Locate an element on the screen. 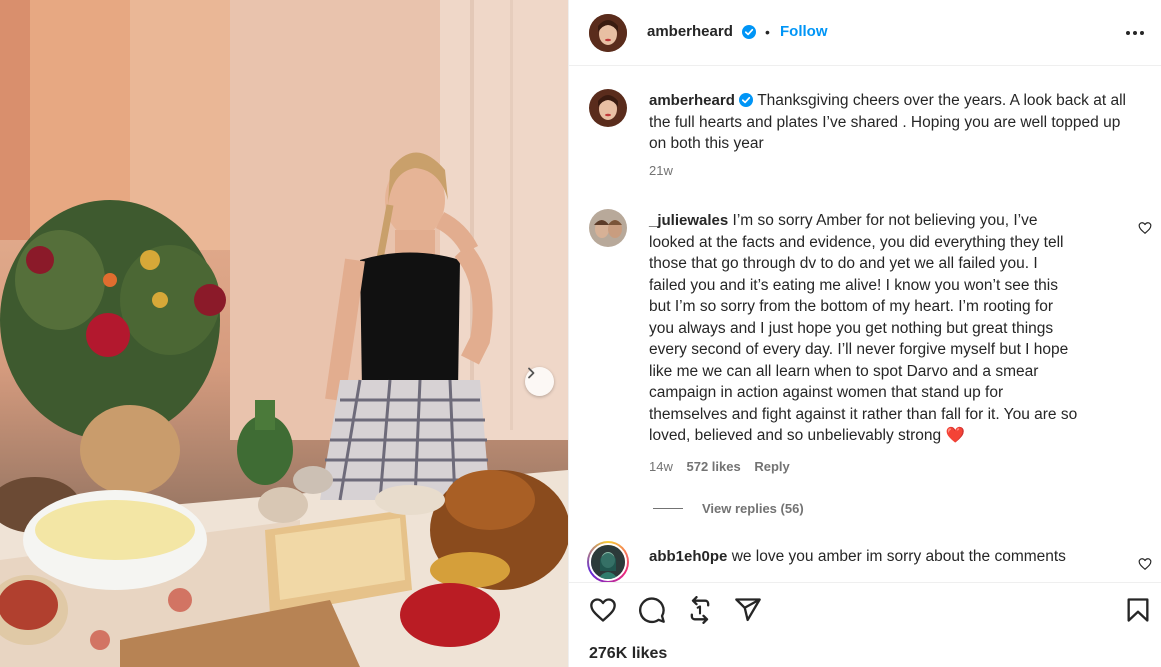 The image size is (1161, 667). red-heart-emoji: ❤️ is located at coordinates (955, 435).